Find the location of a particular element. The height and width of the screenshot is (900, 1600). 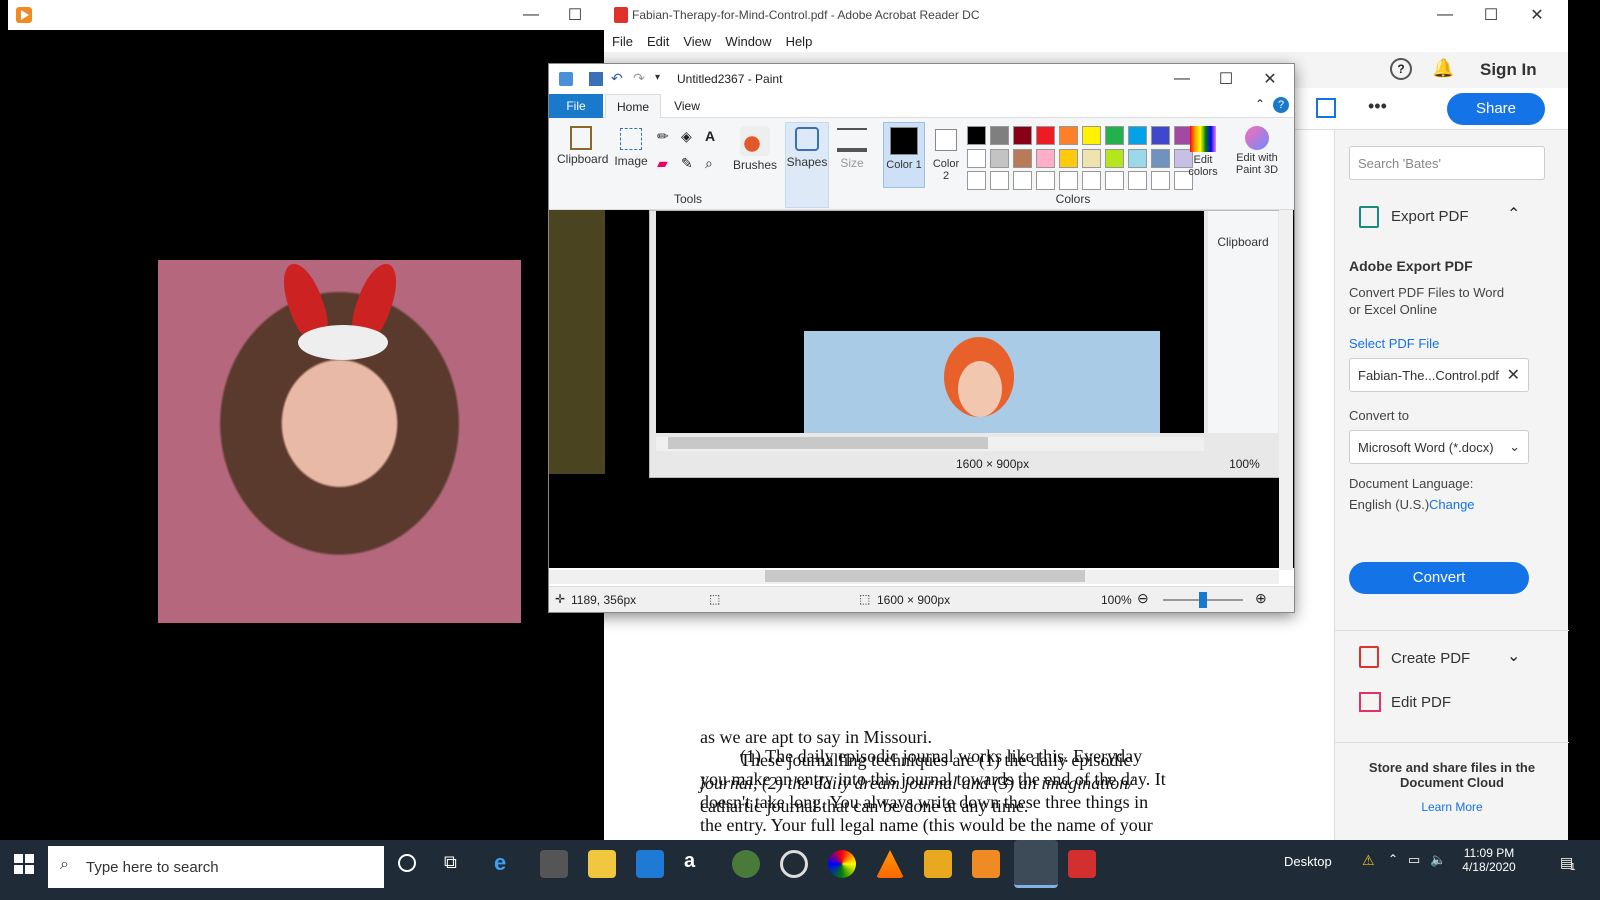

tab-home: Home is located at coordinates (633, 106).